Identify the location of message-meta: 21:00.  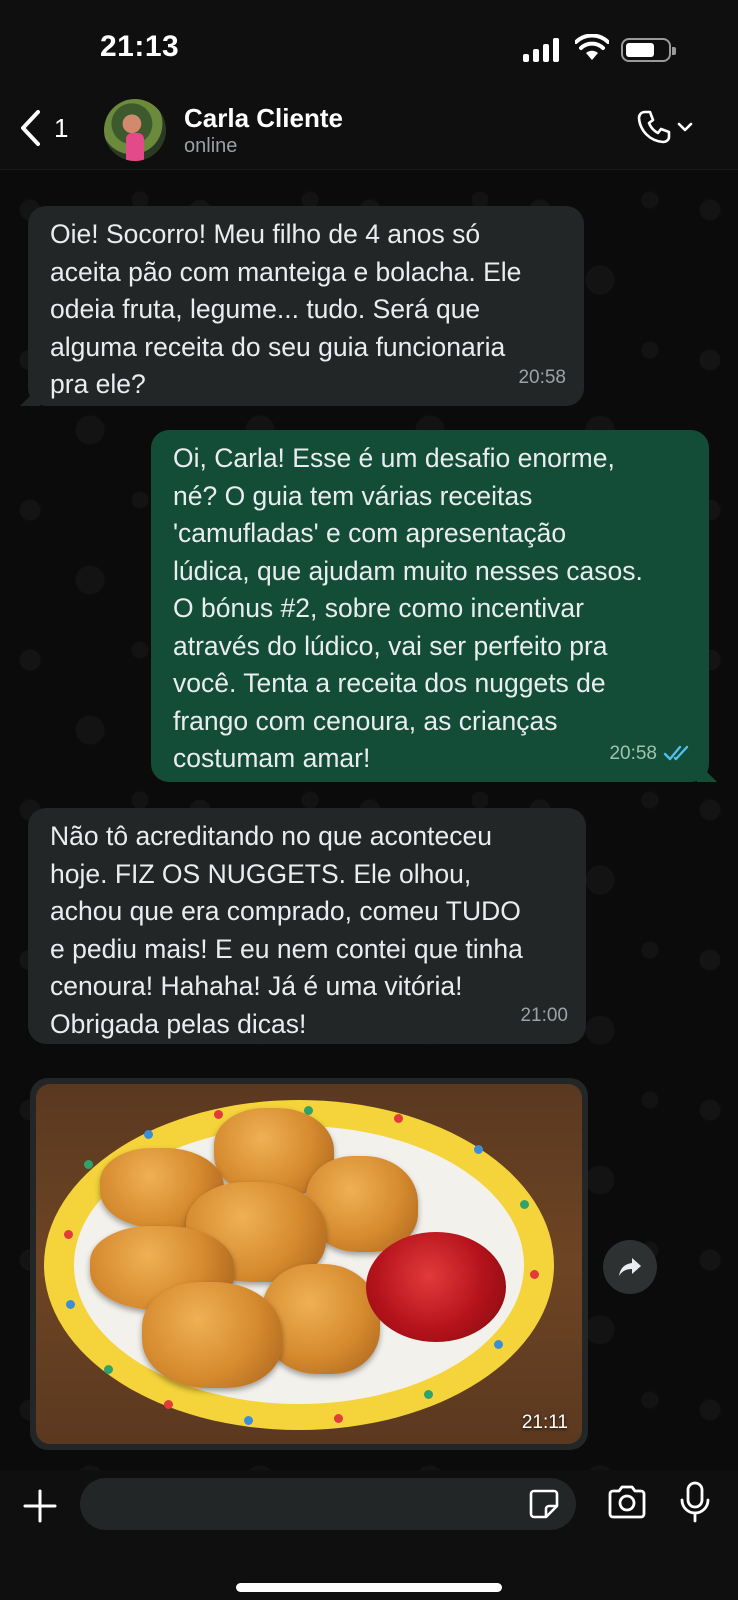
(544, 1016).